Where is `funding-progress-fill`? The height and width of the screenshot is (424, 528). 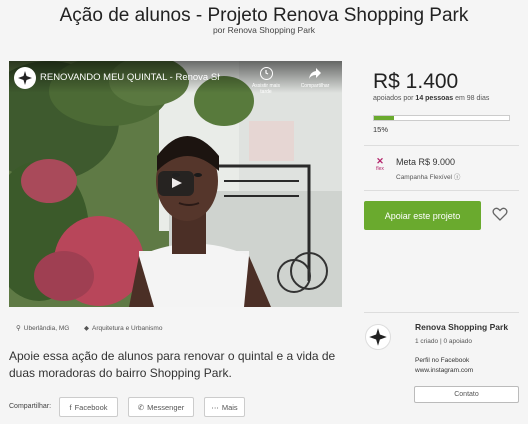 funding-progress-fill is located at coordinates (384, 118).